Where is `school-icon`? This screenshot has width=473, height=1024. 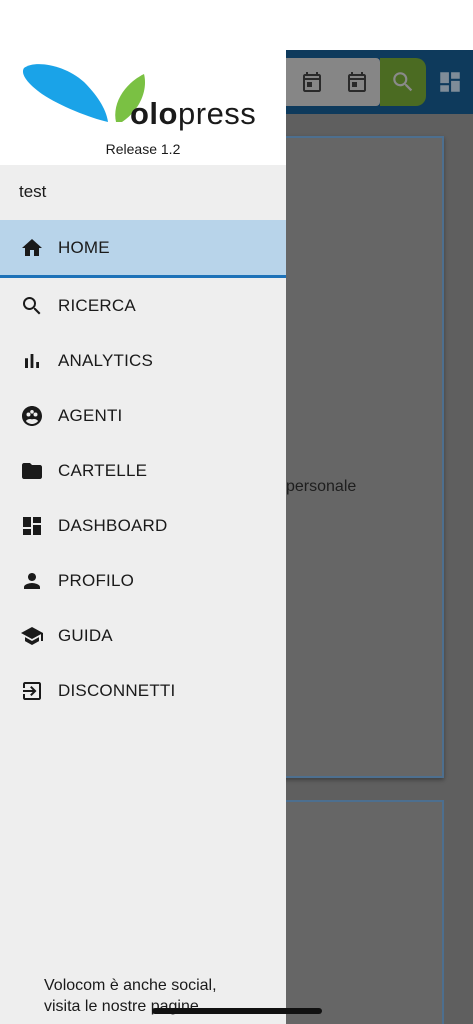 school-icon is located at coordinates (32, 636).